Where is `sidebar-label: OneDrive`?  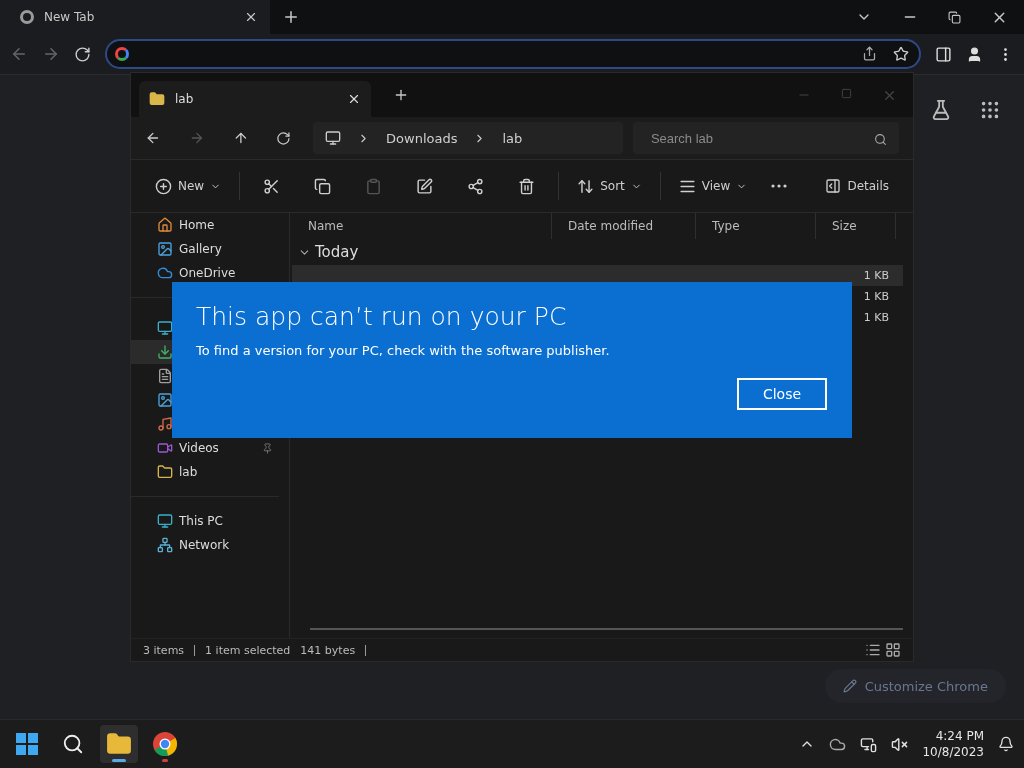
sidebar-label: OneDrive is located at coordinates (208, 273).